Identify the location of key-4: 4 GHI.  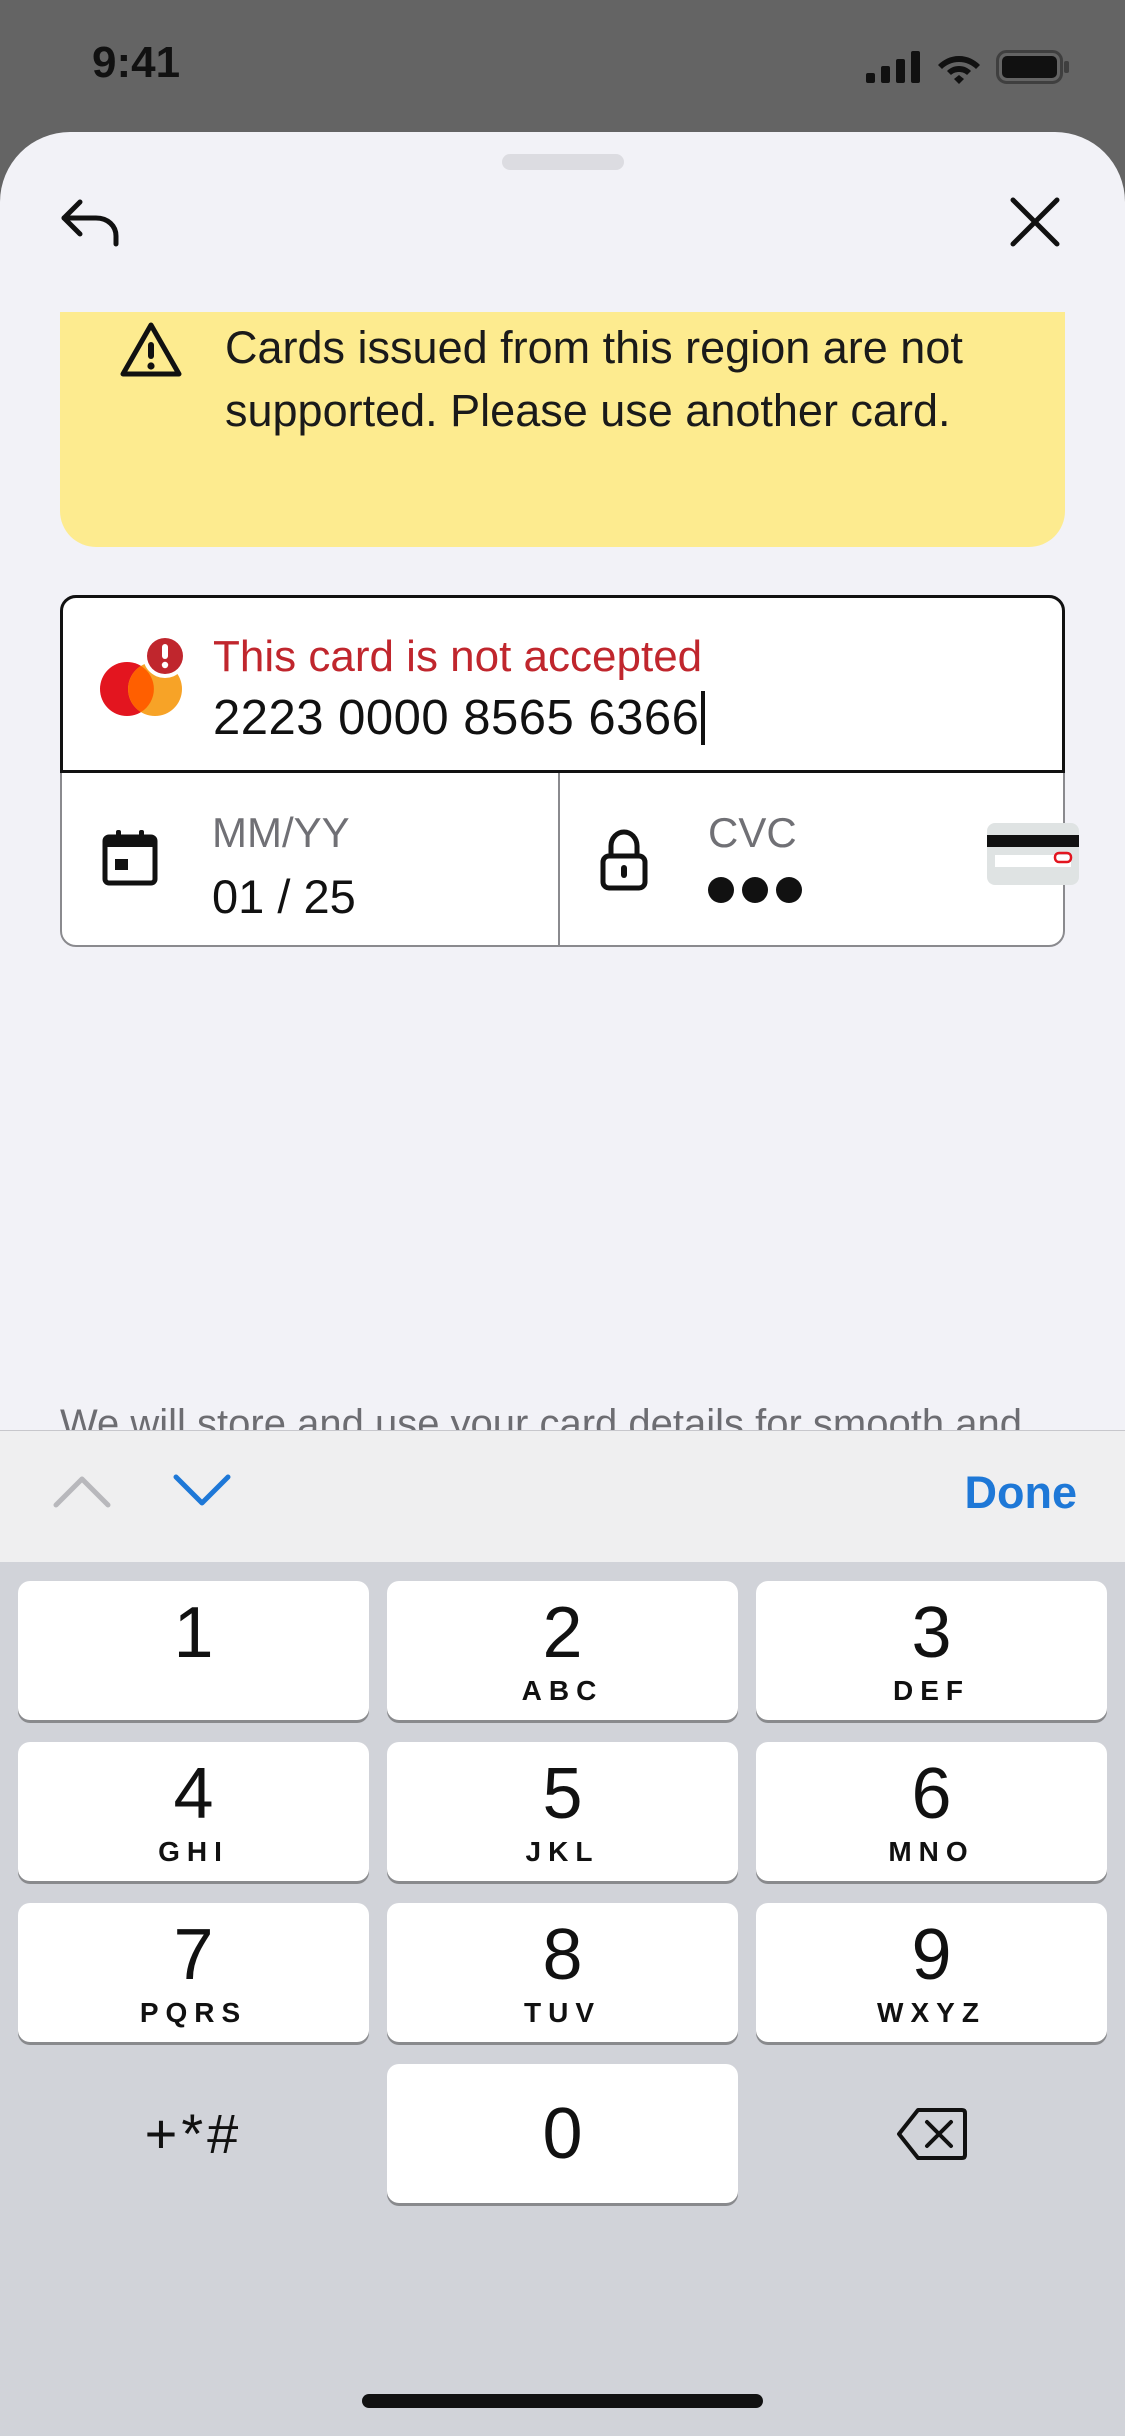
(193, 1811).